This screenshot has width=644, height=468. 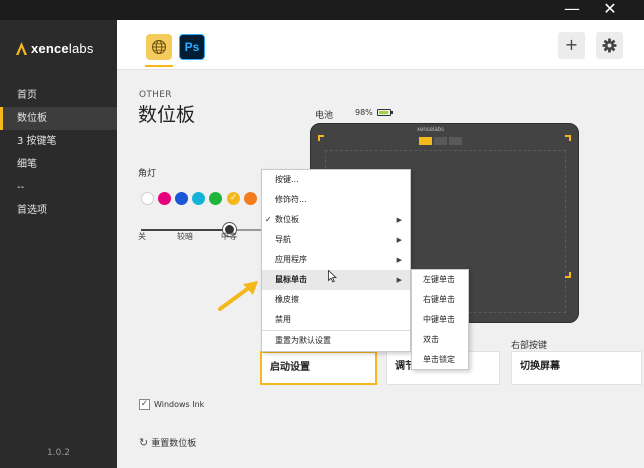 I want to click on sidebar-item-thin-pen: 细笔, so click(x=58, y=164).